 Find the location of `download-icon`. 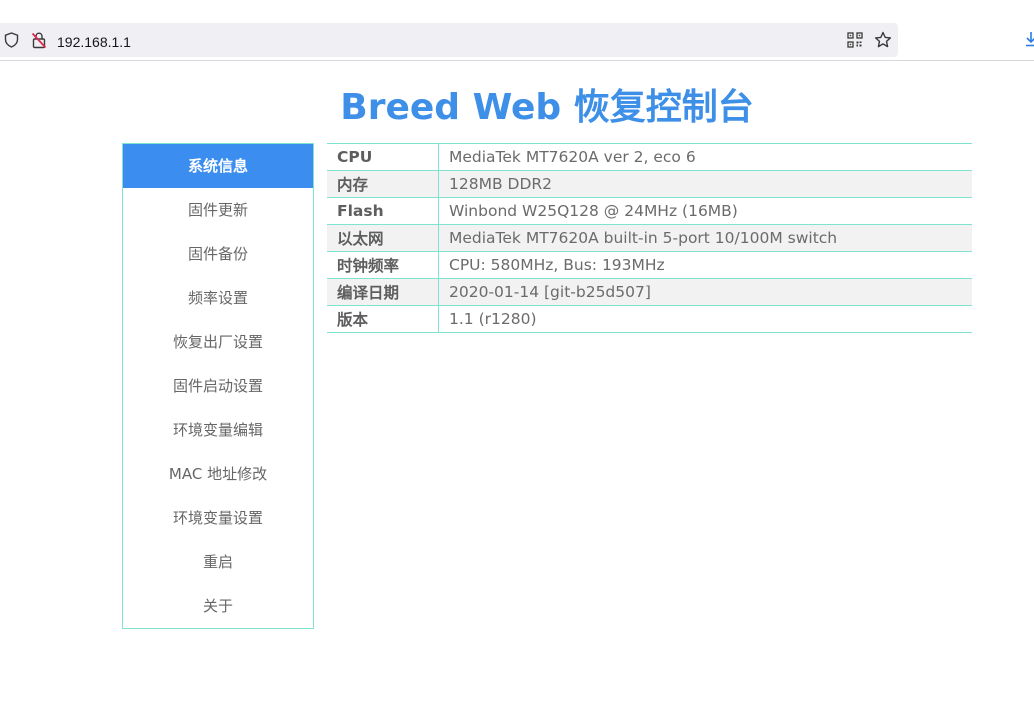

download-icon is located at coordinates (1029, 39).